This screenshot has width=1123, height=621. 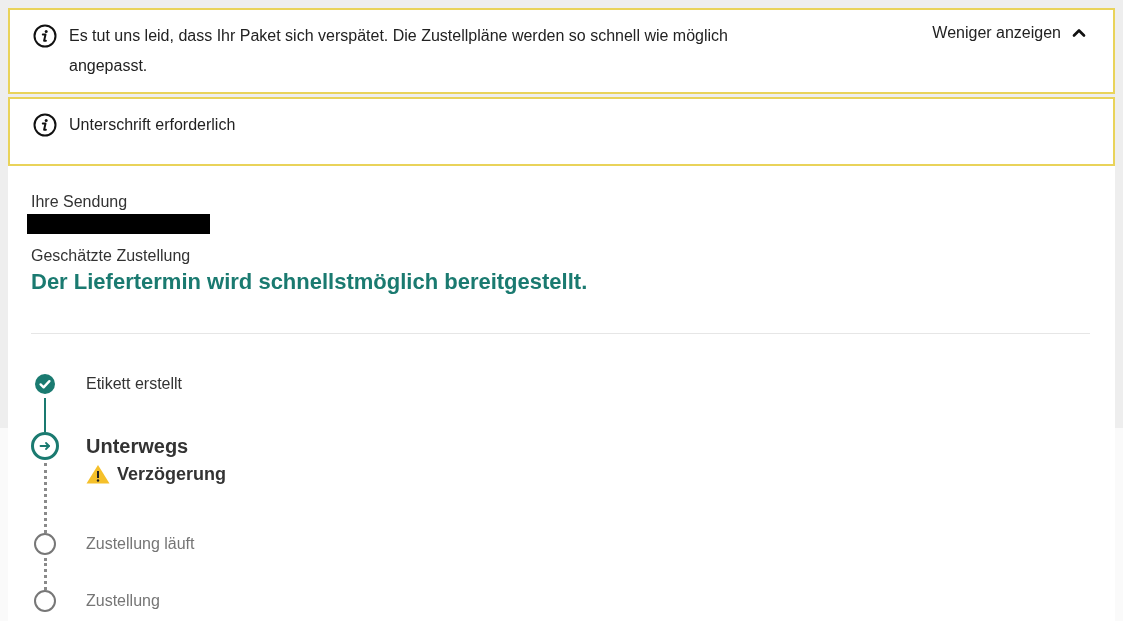 I want to click on show-less-button: Weniger anzeigen, so click(x=1010, y=33).